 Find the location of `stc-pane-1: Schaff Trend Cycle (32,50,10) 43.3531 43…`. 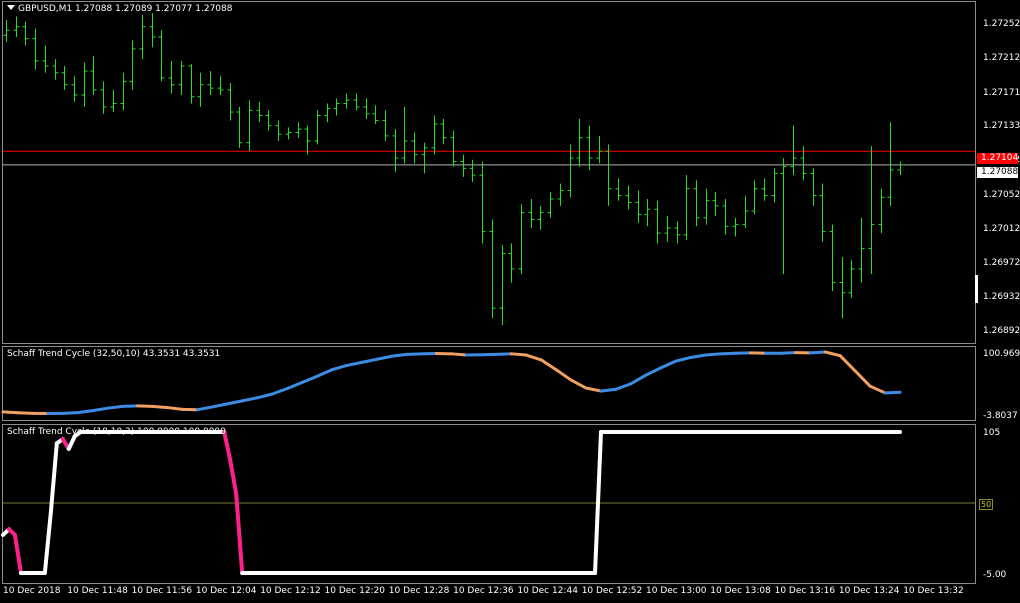

stc-pane-1: Schaff Trend Cycle (32,50,10) 43.3531 43… is located at coordinates (489, 383).